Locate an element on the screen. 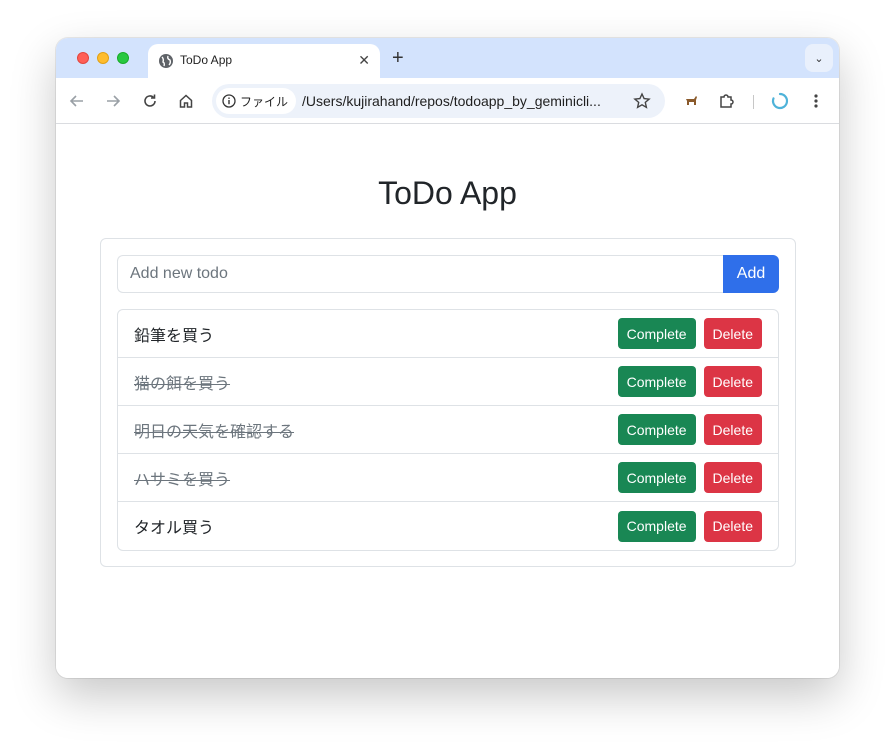 This screenshot has width=895, height=752. reload-icon is located at coordinates (150, 101).